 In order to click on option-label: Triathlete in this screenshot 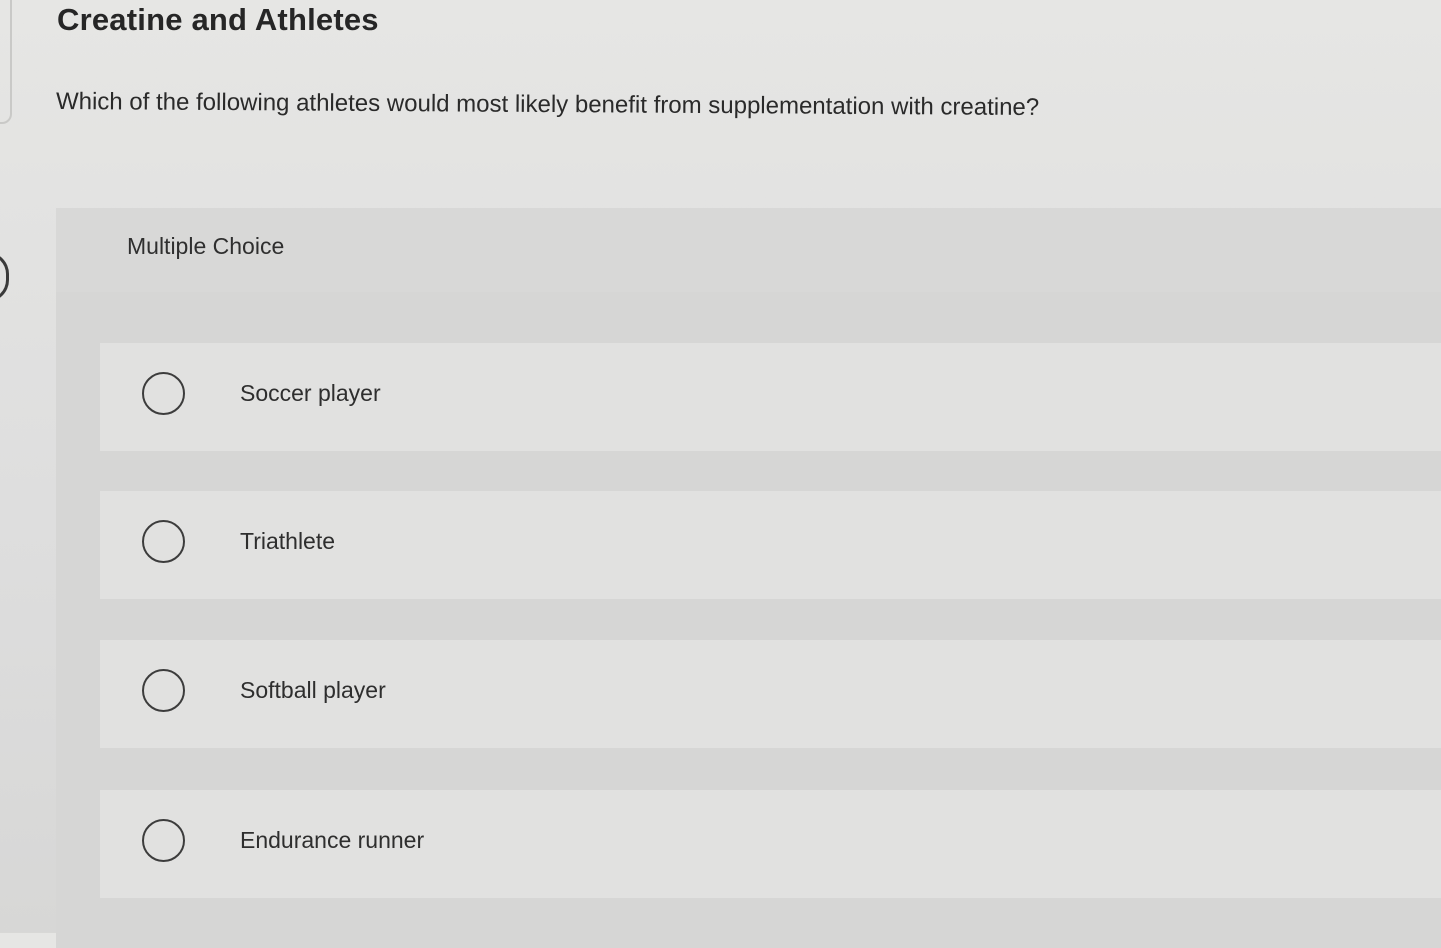, I will do `click(287, 541)`.